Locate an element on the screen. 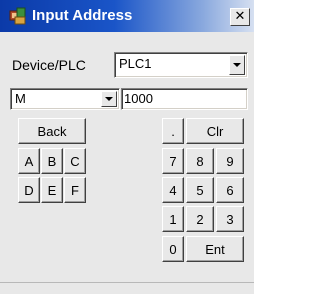  close-icon: ✕ is located at coordinates (240, 16).